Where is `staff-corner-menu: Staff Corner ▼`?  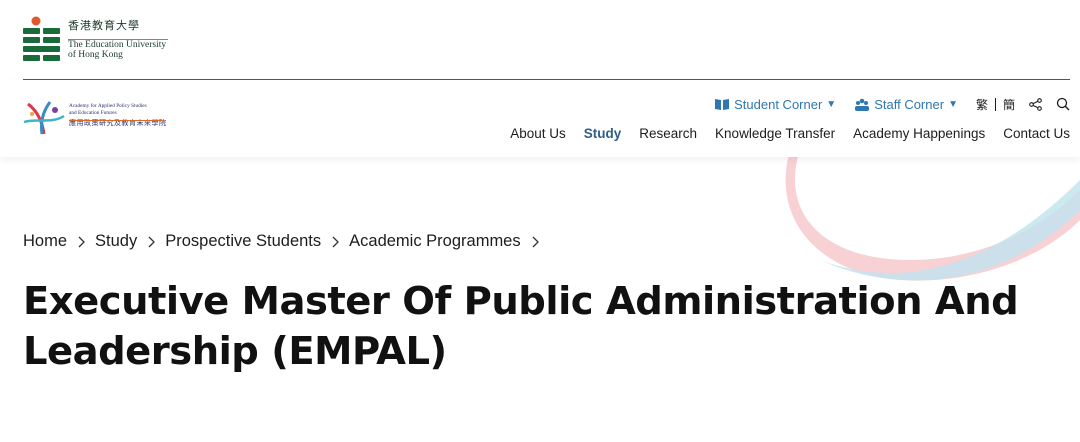 staff-corner-menu: Staff Corner ▼ is located at coordinates (906, 104).